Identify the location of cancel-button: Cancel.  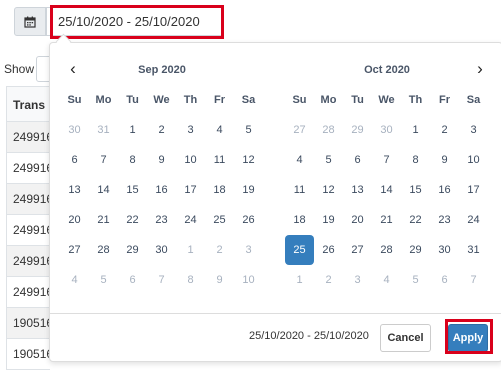
(405, 338).